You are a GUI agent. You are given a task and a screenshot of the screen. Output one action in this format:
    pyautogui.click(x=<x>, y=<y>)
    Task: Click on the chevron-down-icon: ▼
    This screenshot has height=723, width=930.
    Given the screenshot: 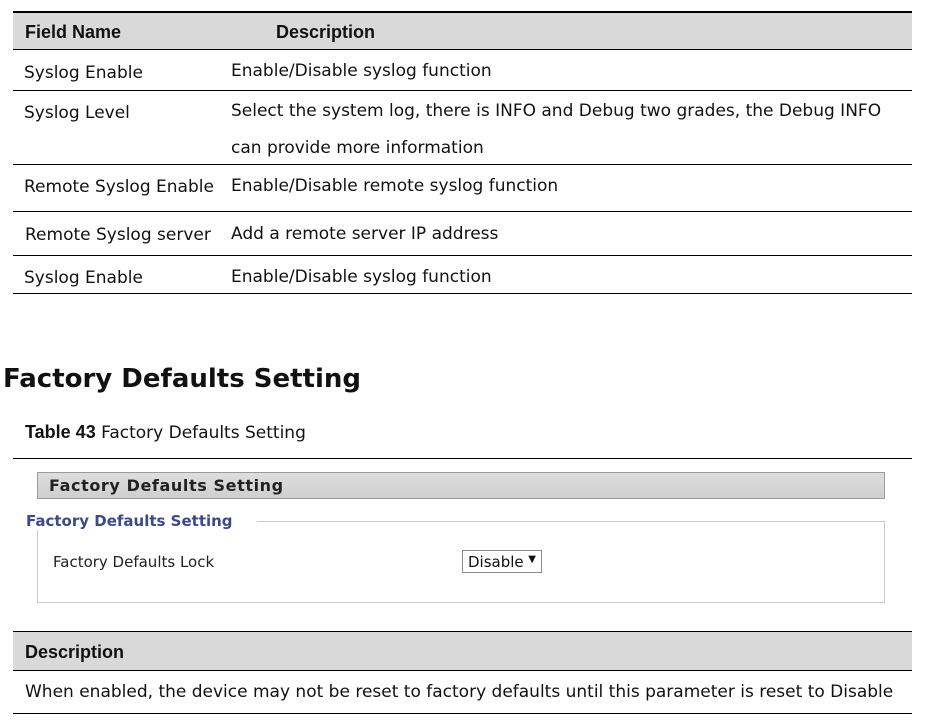 What is the action you would take?
    pyautogui.click(x=532, y=559)
    